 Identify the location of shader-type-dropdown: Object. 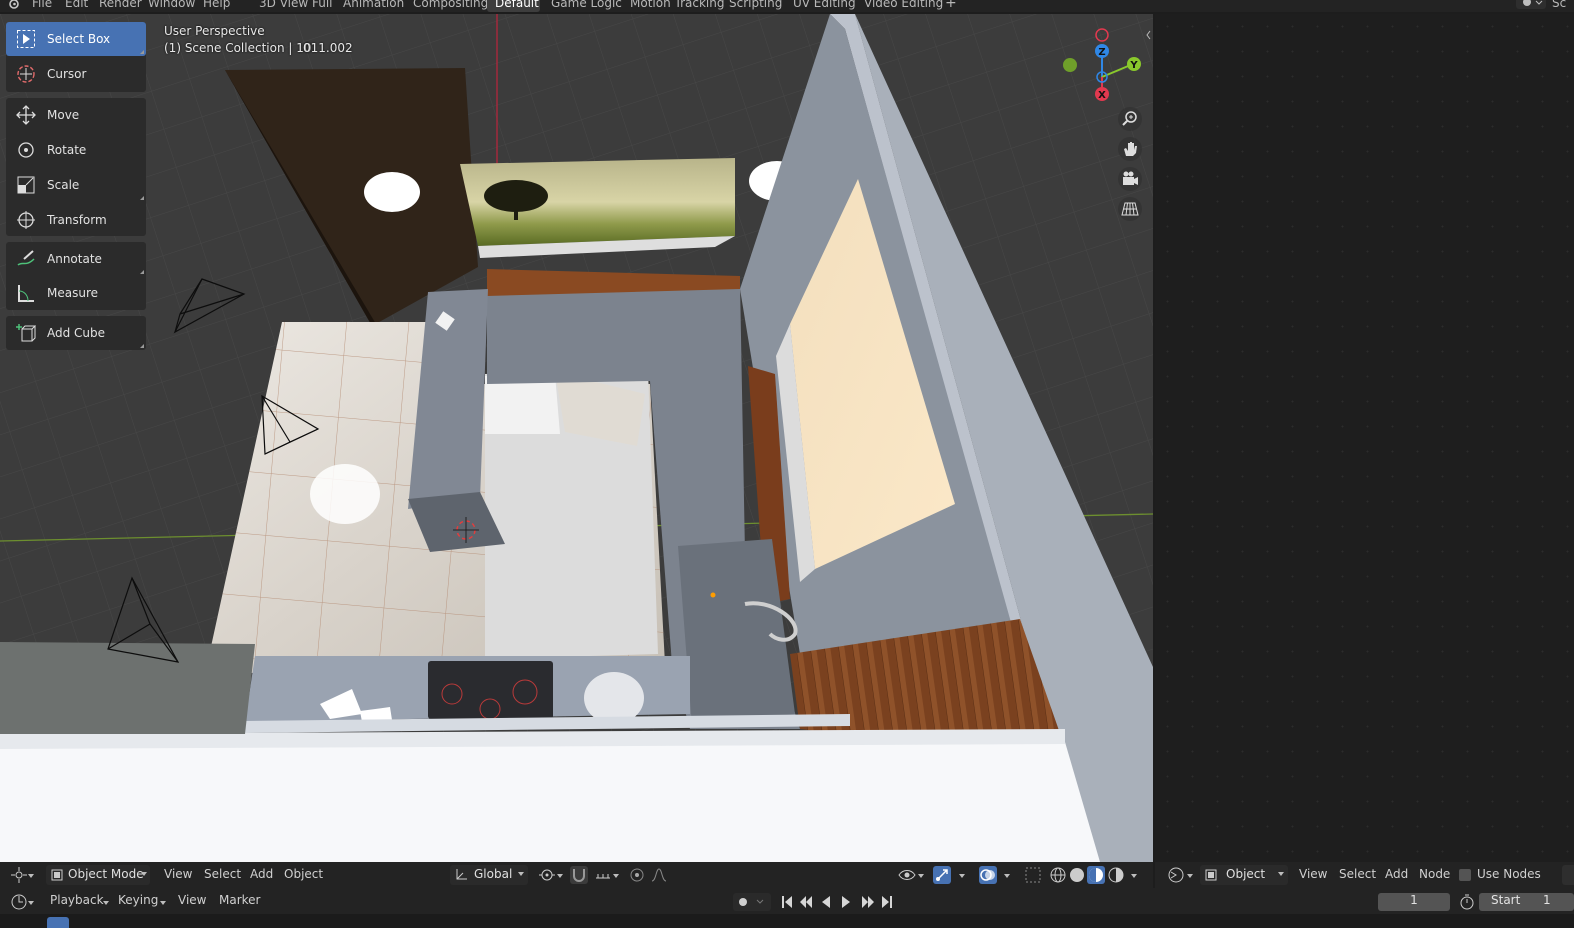
(1244, 875).